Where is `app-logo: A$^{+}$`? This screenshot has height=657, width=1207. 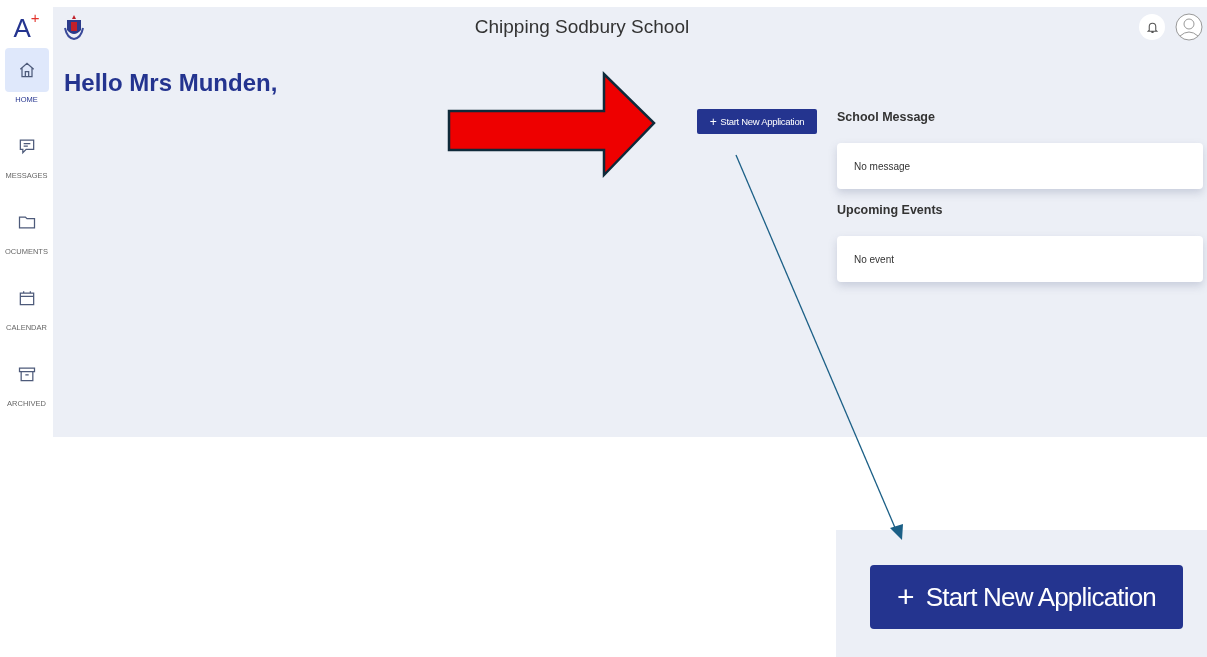 app-logo: A$^{+}$ is located at coordinates (26, 23).